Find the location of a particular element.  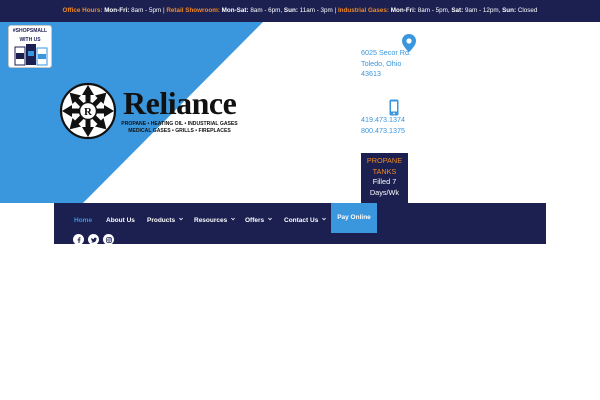

nav-about-us: About Us is located at coordinates (120, 220).